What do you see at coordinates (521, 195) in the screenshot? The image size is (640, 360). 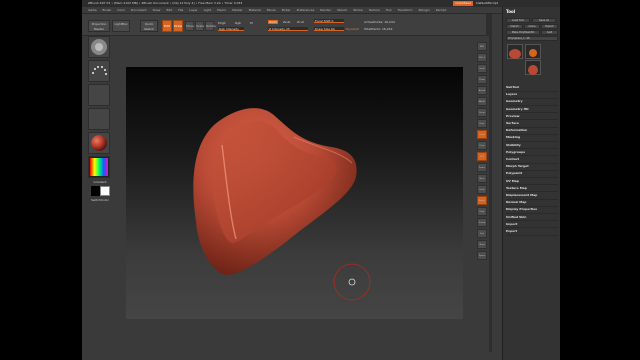 I see `subpalette-header: Displacement Map` at bounding box center [521, 195].